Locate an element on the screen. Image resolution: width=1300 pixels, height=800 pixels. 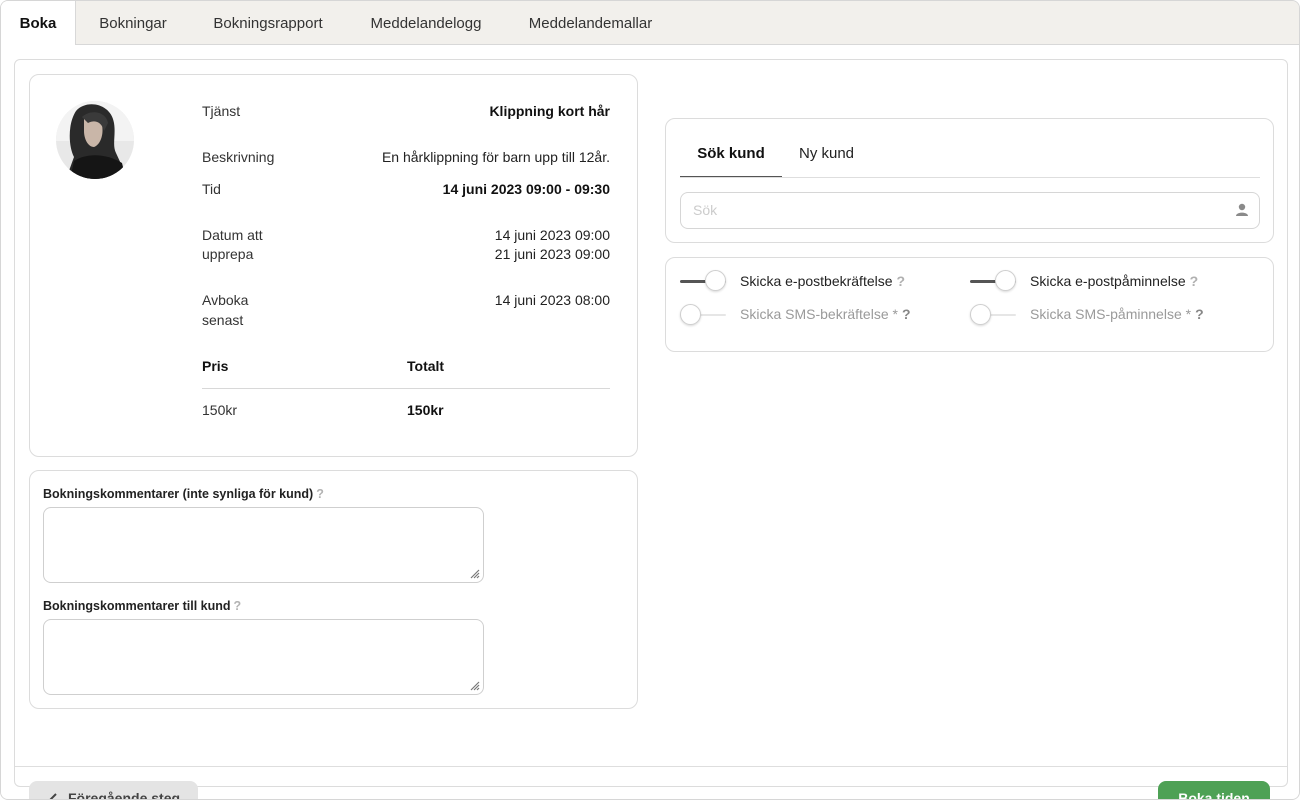
repeat-label-line2: upprepa is located at coordinates (228, 254).